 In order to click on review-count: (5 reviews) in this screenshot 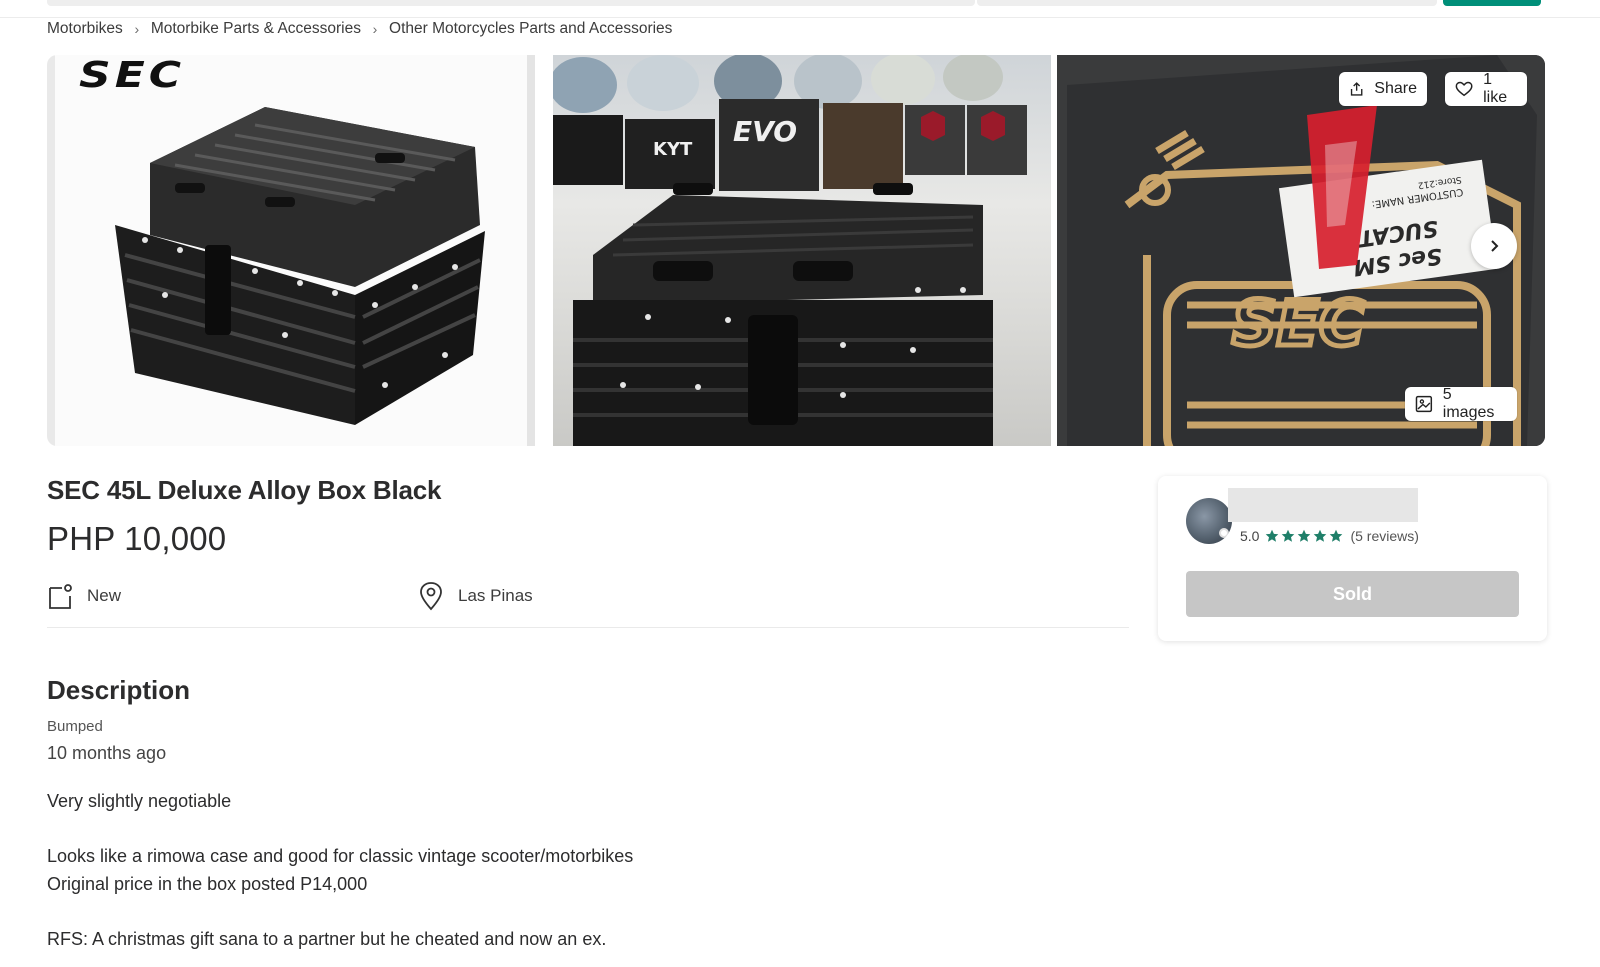, I will do `click(1384, 536)`.